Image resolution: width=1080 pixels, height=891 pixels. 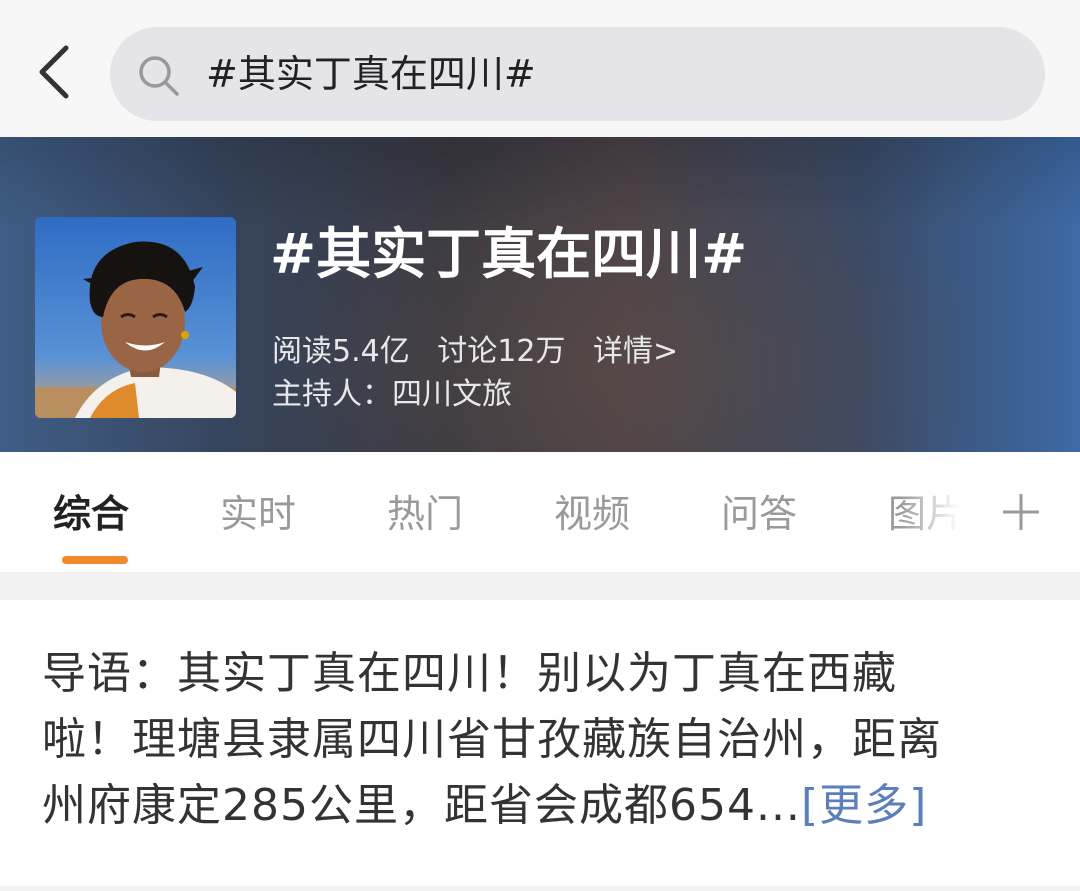 What do you see at coordinates (258, 514) in the screenshot?
I see `tab-realtime: 实时` at bounding box center [258, 514].